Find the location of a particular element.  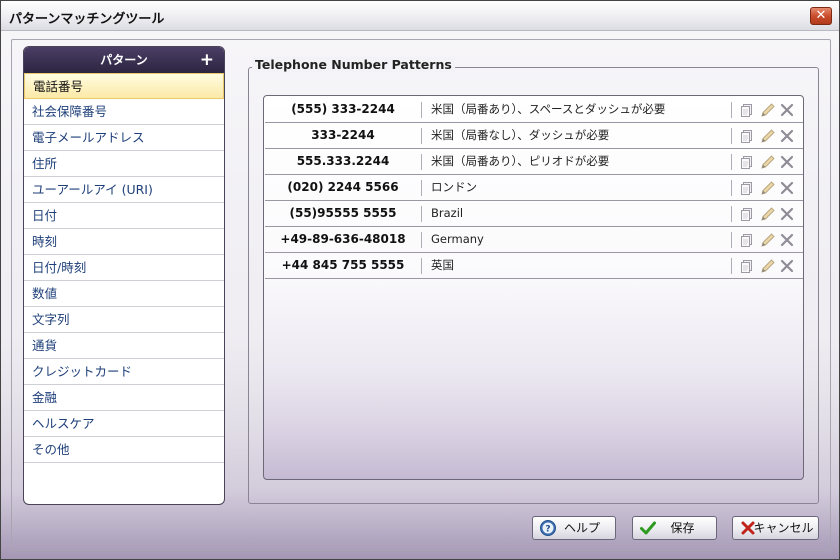

pattern-description: Germany is located at coordinates (457, 239).